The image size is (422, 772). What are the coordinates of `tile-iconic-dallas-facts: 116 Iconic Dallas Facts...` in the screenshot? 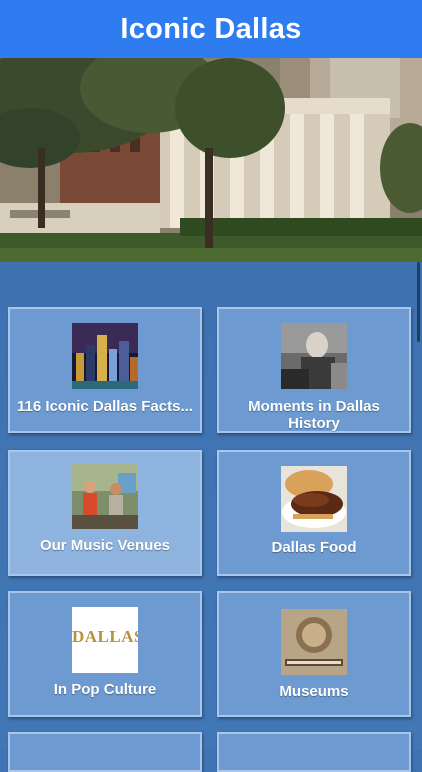 It's located at (105, 370).